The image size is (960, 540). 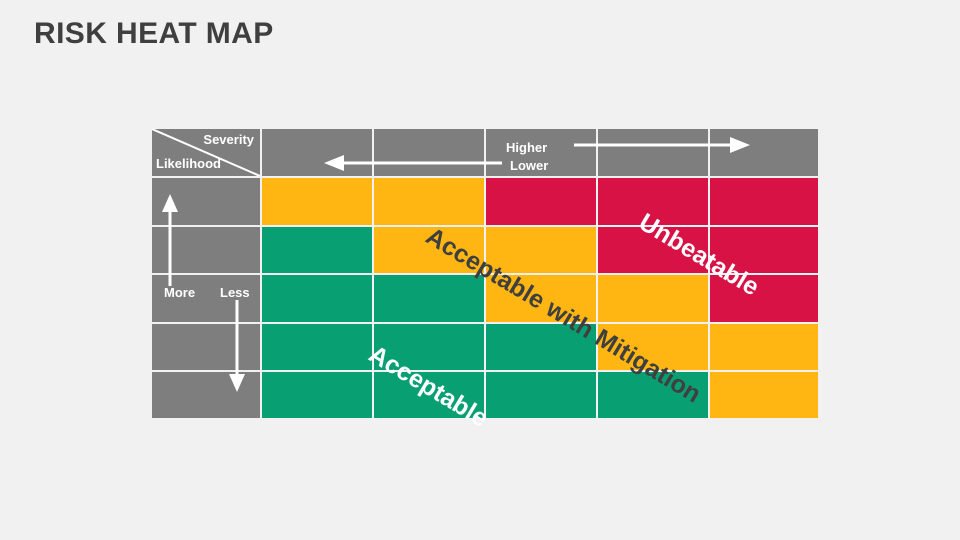 I want to click on heat-cell-r1c4, so click(x=653, y=201).